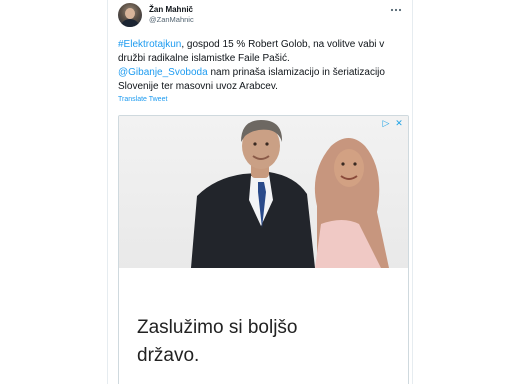 The image size is (512, 384). I want to click on mention-link: @Gibanje_Svoboda, so click(163, 72).